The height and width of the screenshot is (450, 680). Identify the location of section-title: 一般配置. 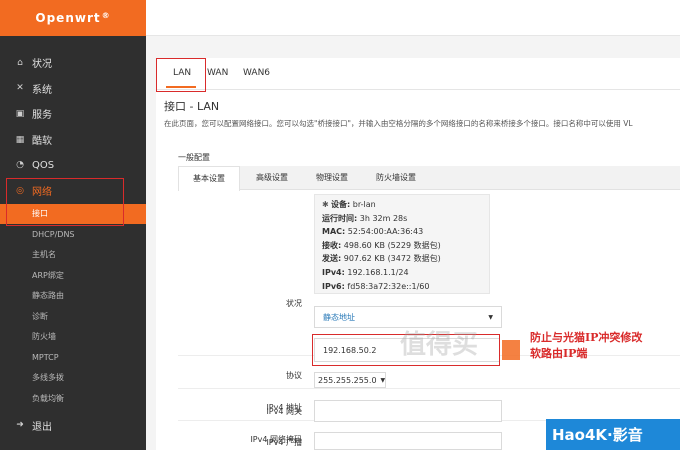
(194, 157).